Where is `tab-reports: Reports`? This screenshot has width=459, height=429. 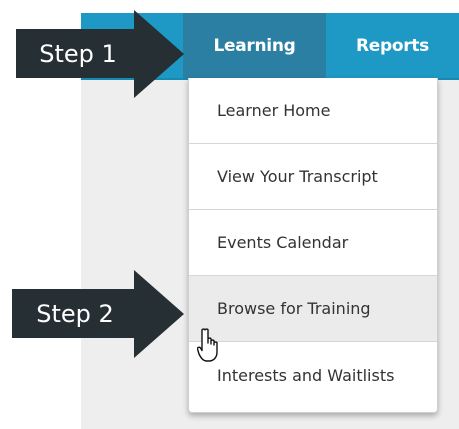
tab-reports: Reports is located at coordinates (392, 45).